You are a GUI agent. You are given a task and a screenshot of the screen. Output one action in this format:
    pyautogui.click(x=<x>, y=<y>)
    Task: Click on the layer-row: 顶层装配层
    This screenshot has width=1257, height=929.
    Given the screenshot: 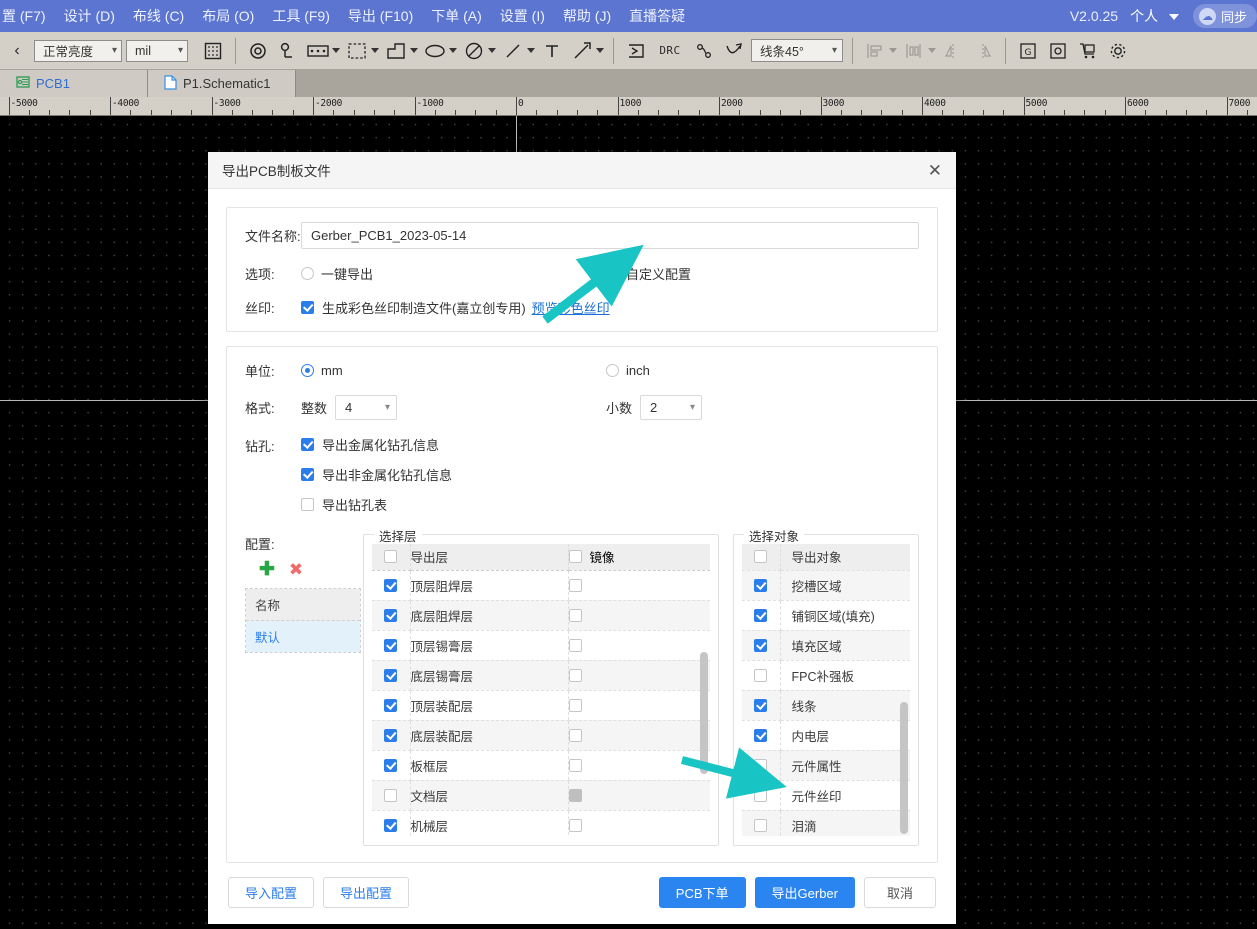 What is the action you would take?
    pyautogui.click(x=541, y=705)
    